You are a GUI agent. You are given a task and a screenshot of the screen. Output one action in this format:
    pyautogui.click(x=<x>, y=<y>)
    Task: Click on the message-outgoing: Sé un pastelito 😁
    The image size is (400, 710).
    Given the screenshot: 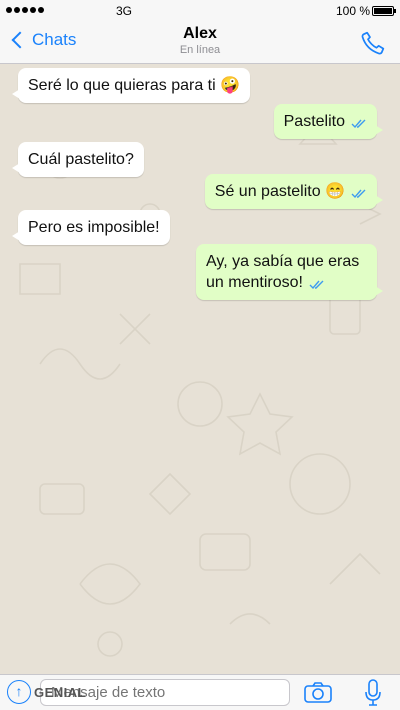 What is the action you would take?
    pyautogui.click(x=294, y=191)
    